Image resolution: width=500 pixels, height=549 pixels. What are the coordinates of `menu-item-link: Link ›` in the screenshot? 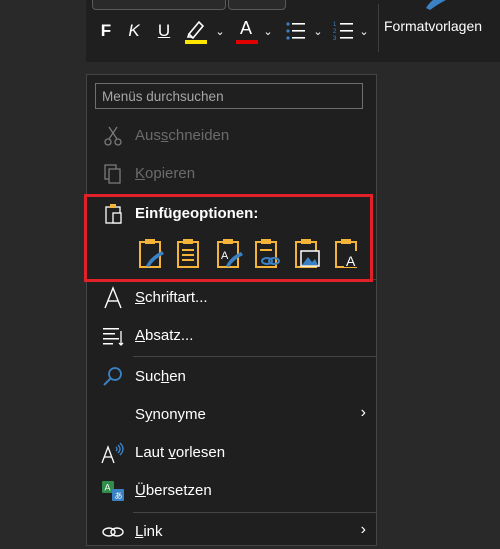 It's located at (231, 532).